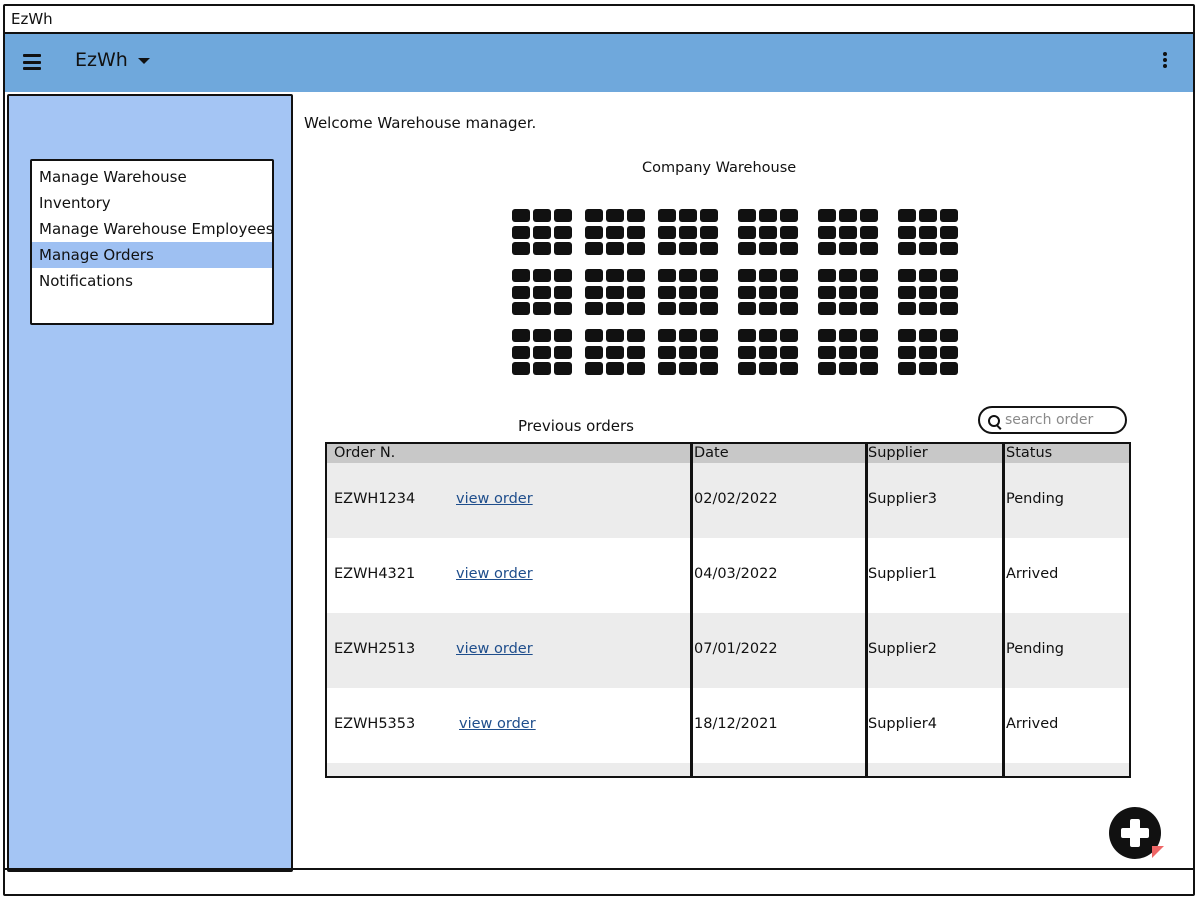 This screenshot has width=1201, height=902. What do you see at coordinates (375, 574) in the screenshot?
I see `order-number: EZWH4321` at bounding box center [375, 574].